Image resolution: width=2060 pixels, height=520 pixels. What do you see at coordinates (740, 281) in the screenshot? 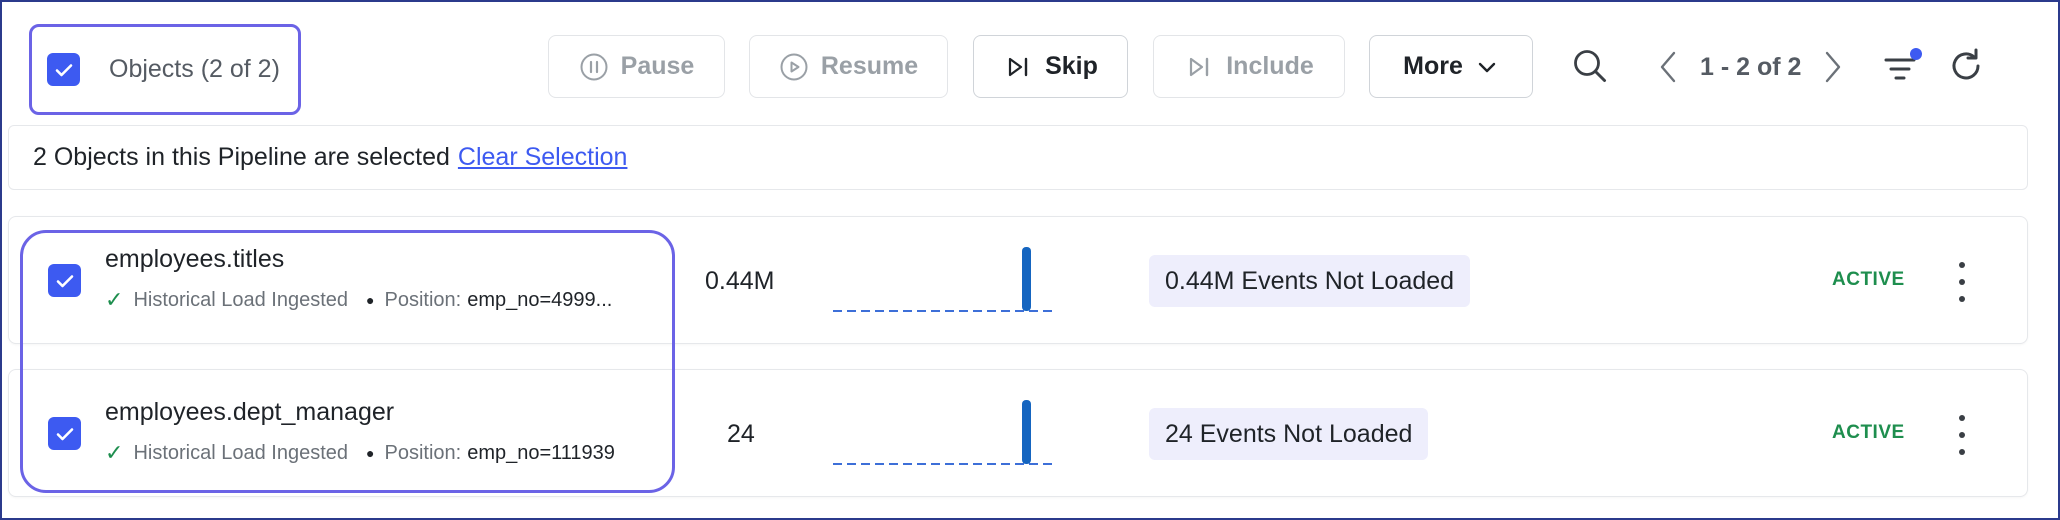
I see `event-count: 0.44M` at bounding box center [740, 281].